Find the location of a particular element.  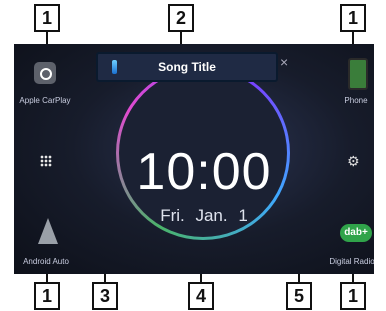

song-title: Song Title is located at coordinates (187, 67).